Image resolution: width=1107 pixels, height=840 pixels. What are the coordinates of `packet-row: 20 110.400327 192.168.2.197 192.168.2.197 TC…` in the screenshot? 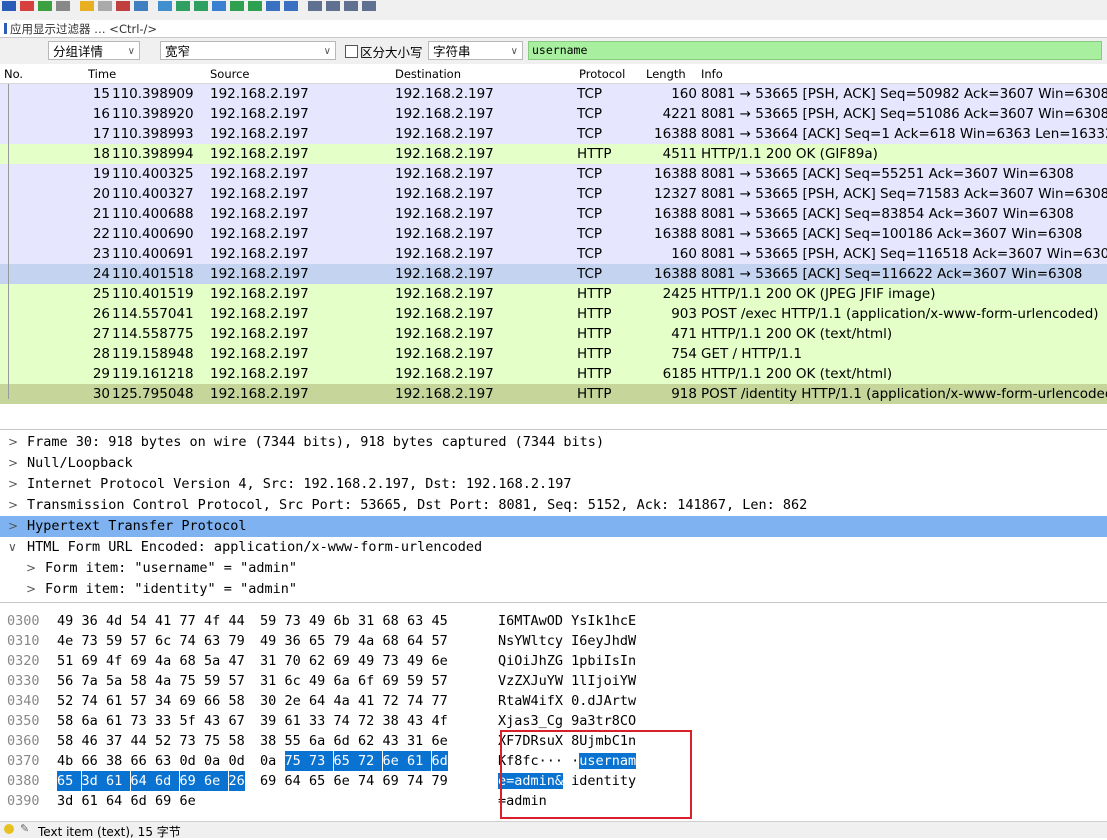 It's located at (553, 194).